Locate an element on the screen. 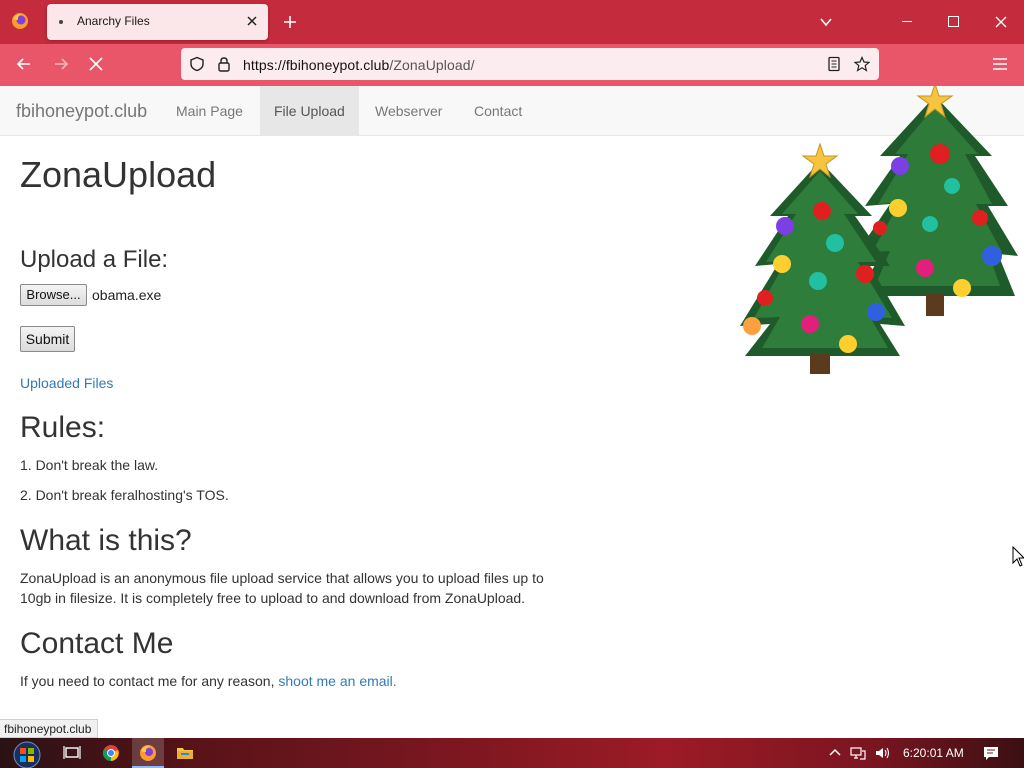  upload-heading: Upload a File: is located at coordinates (94, 259).